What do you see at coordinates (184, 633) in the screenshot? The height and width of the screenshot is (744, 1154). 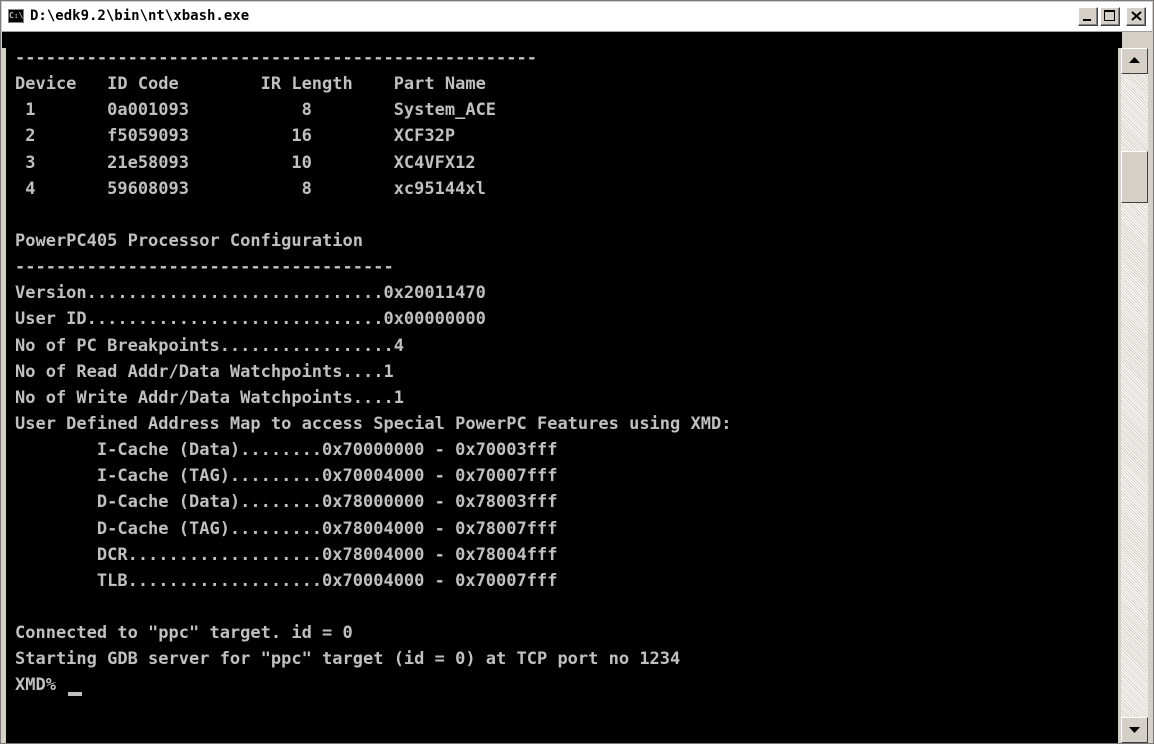 I see `console-line: Connected to "ppc" target. id = 0` at bounding box center [184, 633].